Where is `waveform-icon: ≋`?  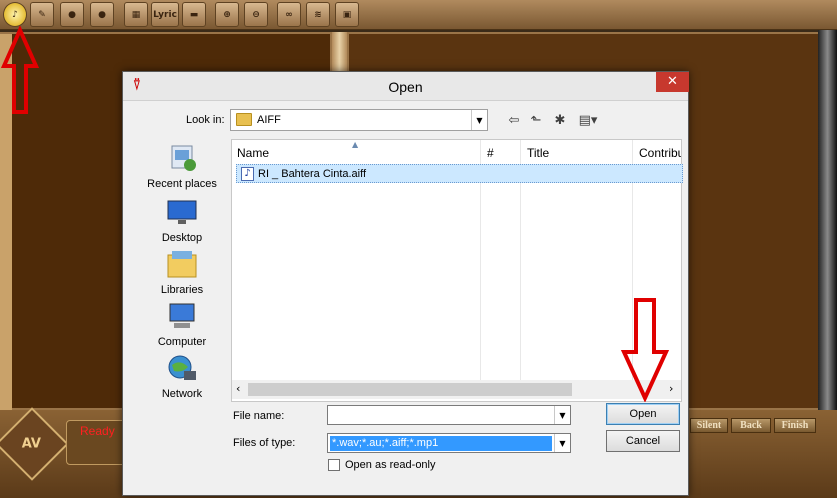 waveform-icon: ≋ is located at coordinates (318, 14).